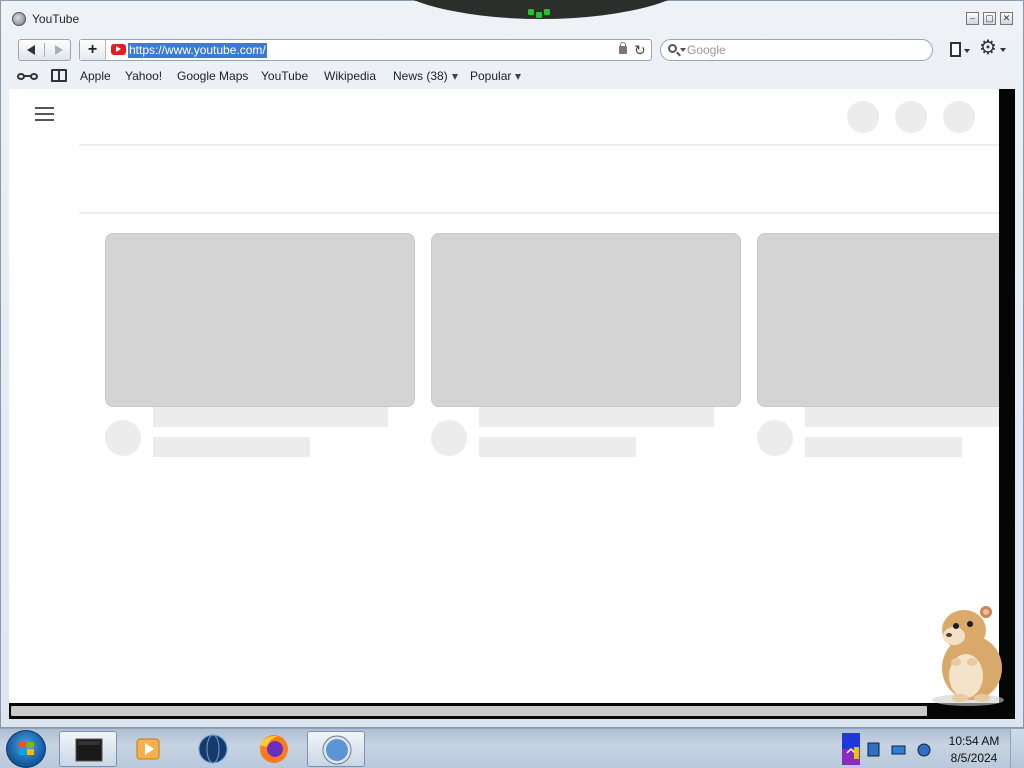 Image resolution: width=1024 pixels, height=768 pixels. What do you see at coordinates (972, 18) in the screenshot?
I see `minimize-button: –` at bounding box center [972, 18].